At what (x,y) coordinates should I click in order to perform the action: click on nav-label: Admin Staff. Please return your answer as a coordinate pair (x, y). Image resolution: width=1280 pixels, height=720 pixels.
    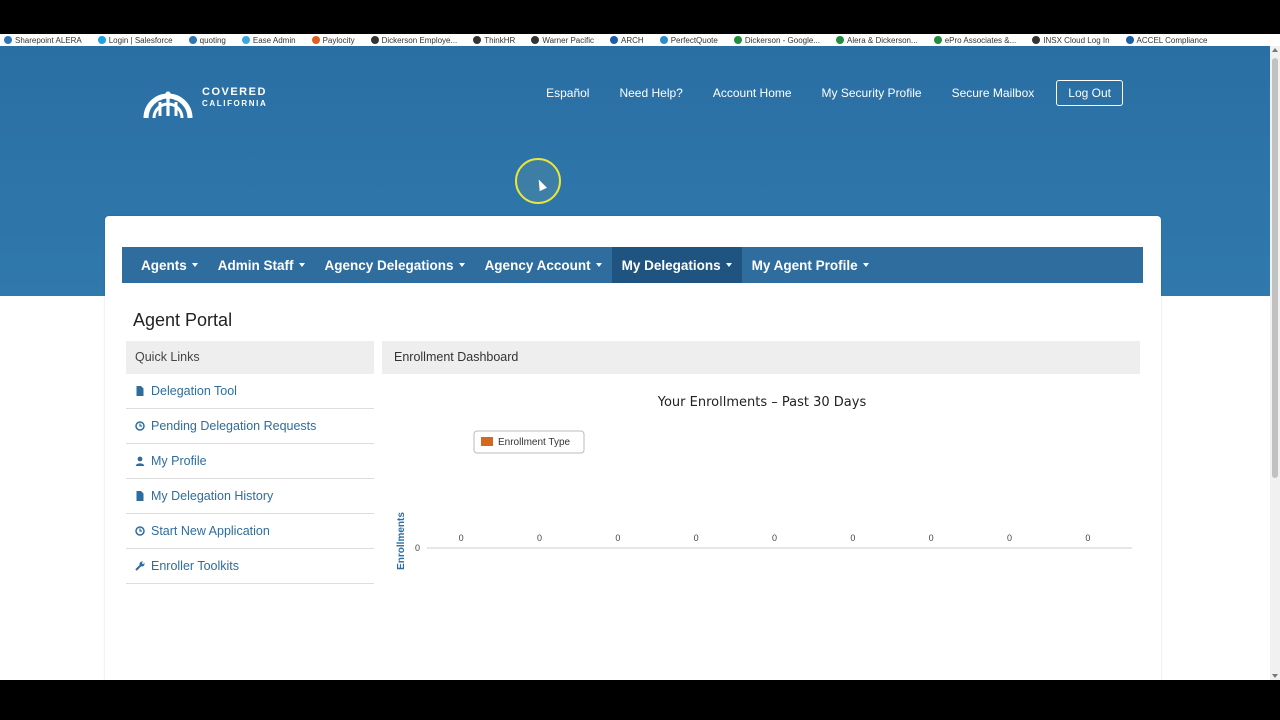
    Looking at the image, I should click on (255, 265).